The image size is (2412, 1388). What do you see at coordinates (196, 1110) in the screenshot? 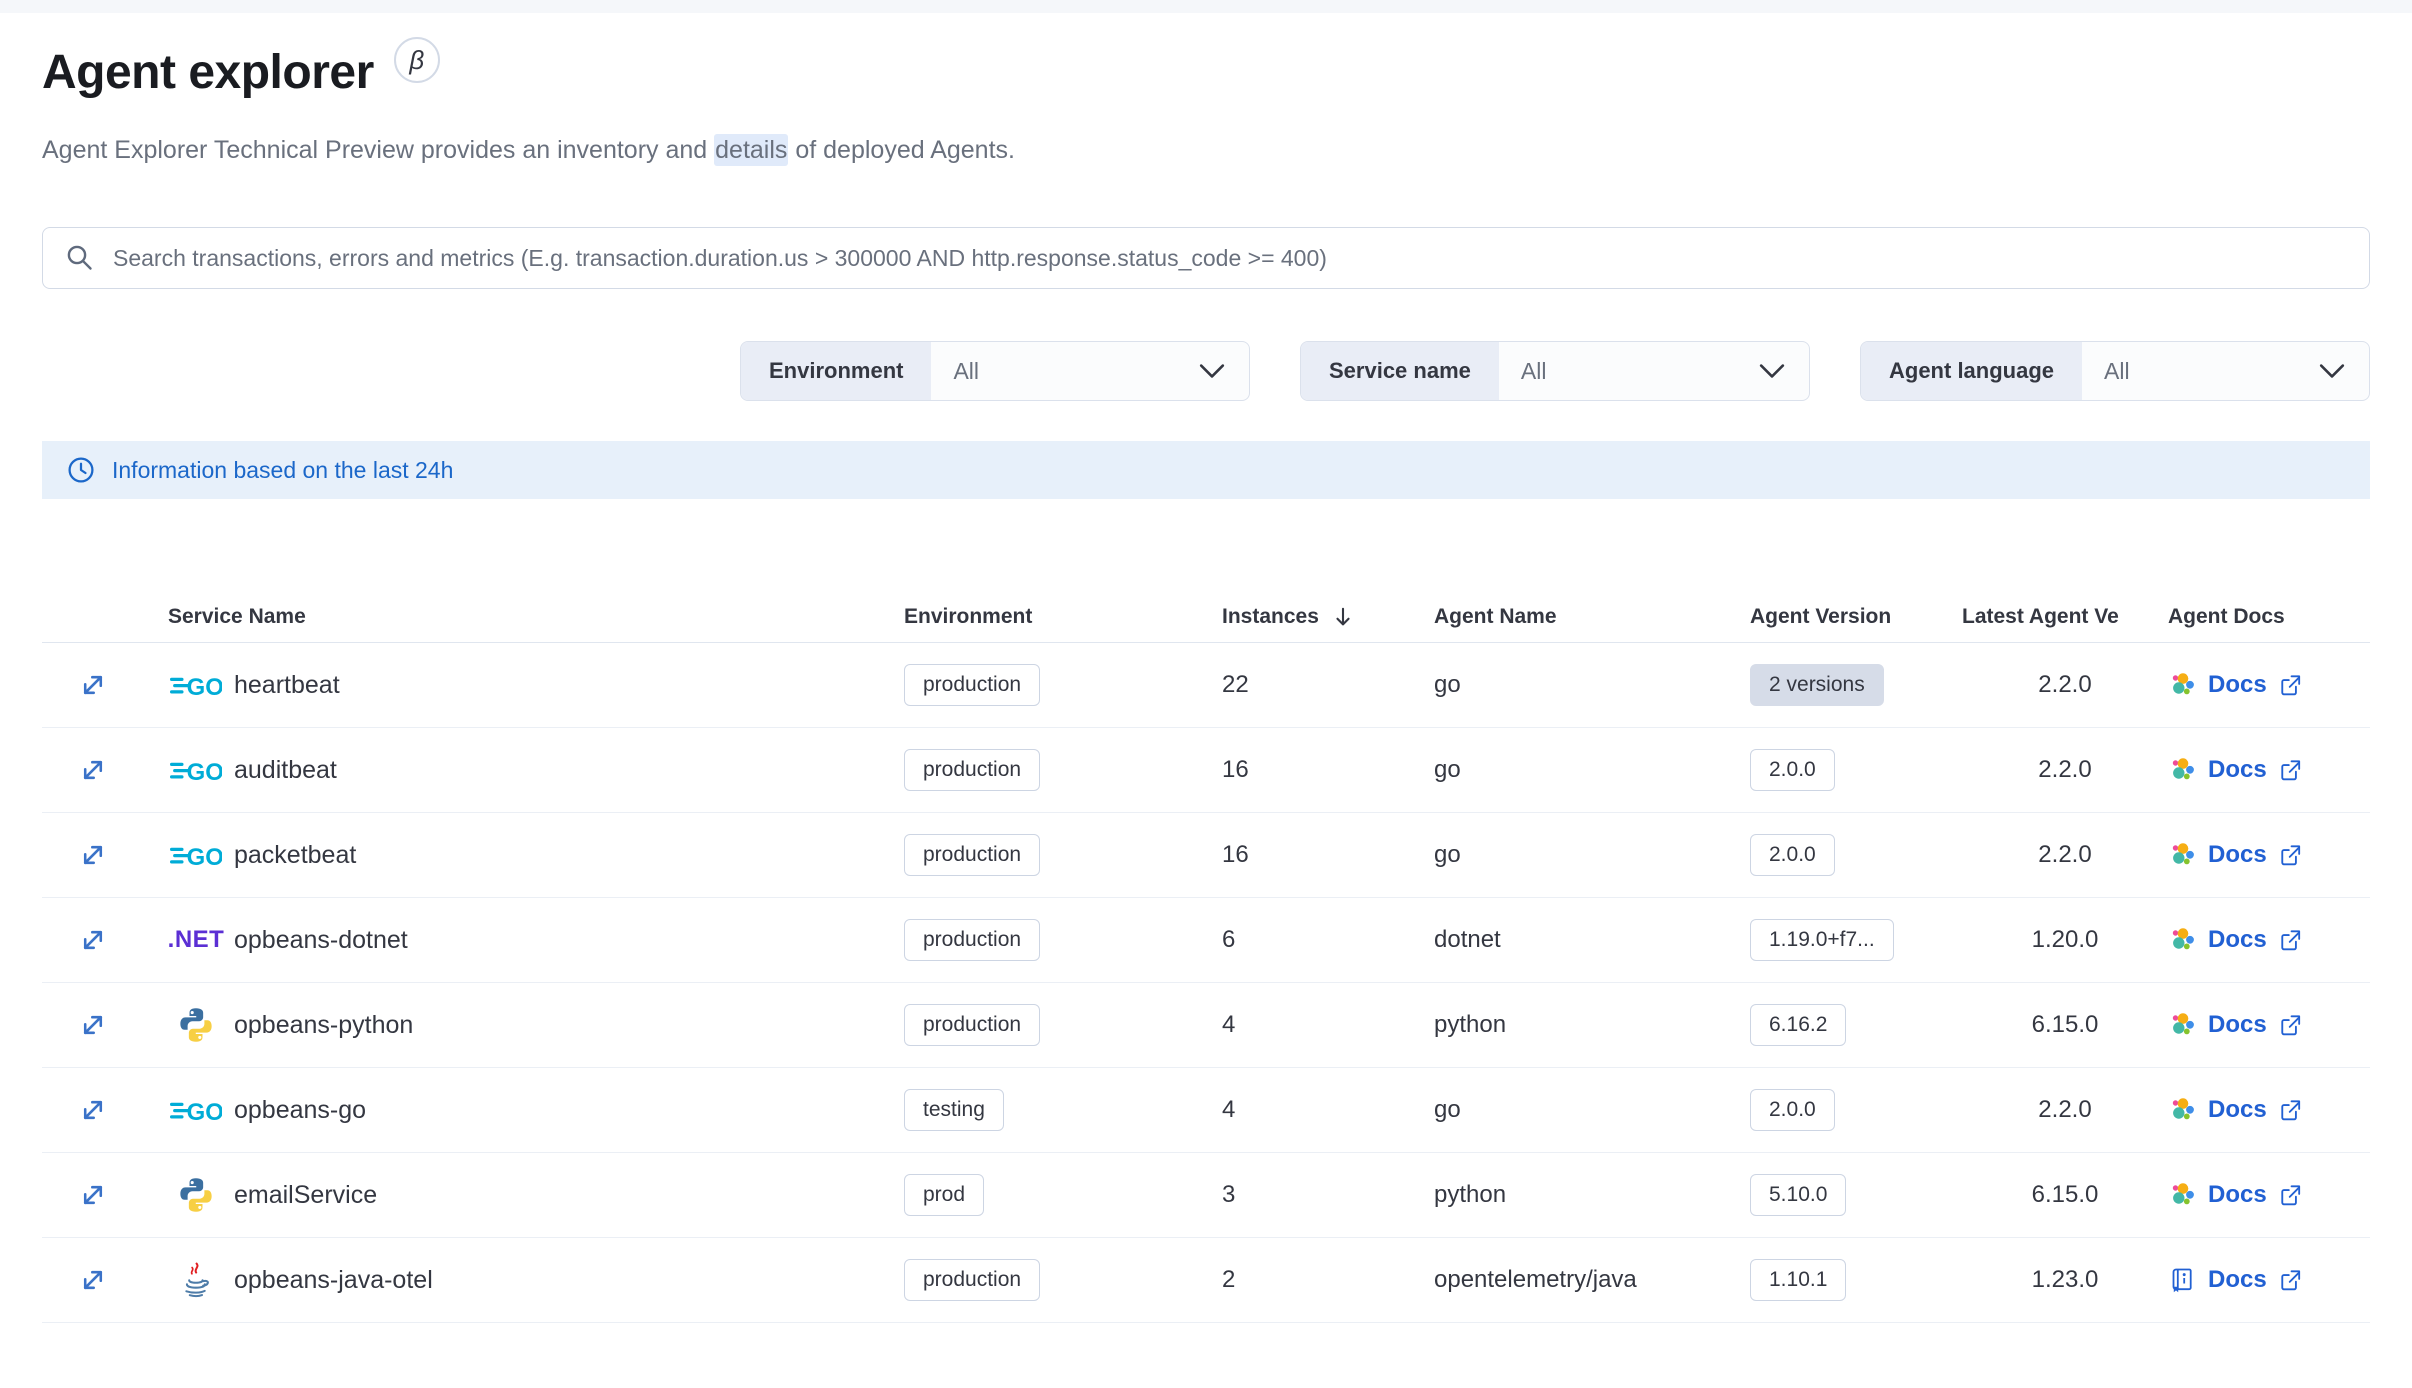
I see `go-icon` at bounding box center [196, 1110].